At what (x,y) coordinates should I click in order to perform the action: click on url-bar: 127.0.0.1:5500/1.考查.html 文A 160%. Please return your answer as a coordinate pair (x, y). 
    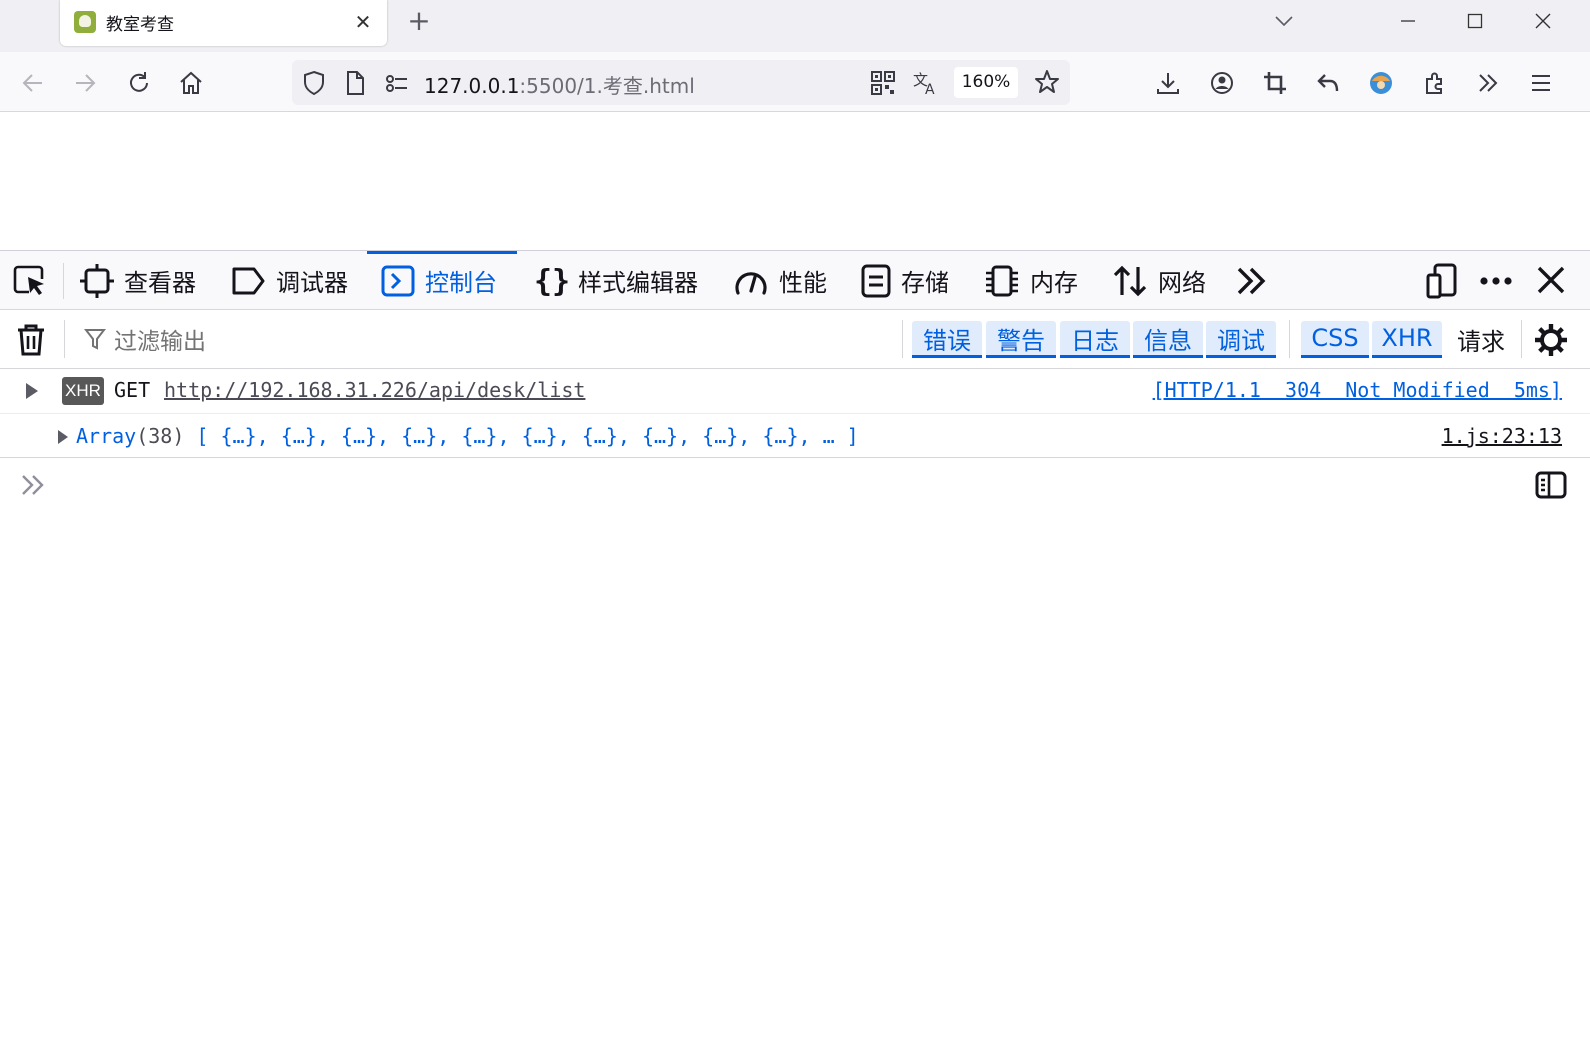
    Looking at the image, I should click on (681, 82).